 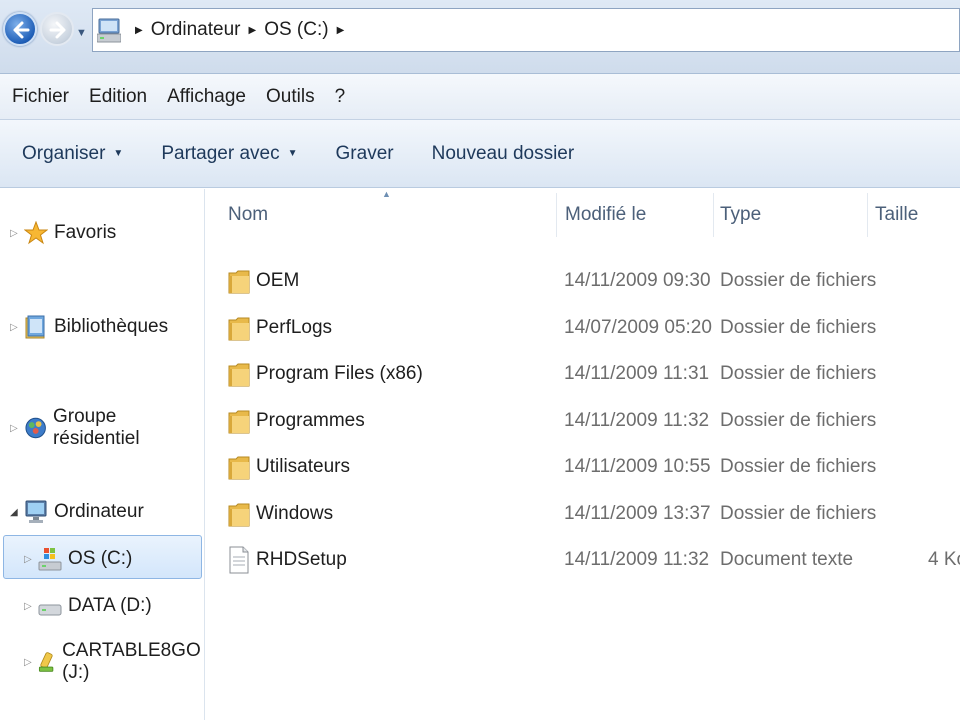 What do you see at coordinates (64, 153) in the screenshot?
I see `organize-label: Organiser` at bounding box center [64, 153].